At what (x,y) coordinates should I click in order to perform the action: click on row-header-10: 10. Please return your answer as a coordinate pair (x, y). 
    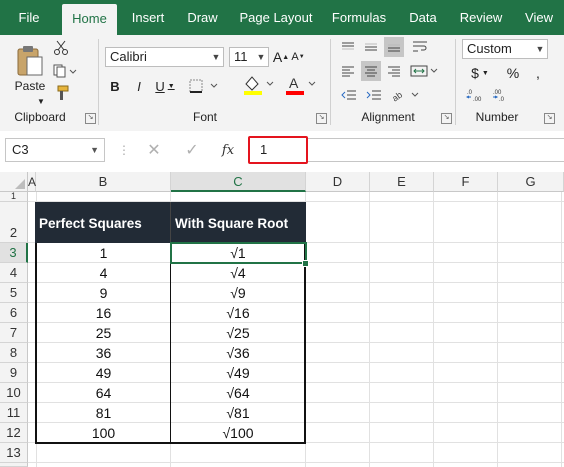
    Looking at the image, I should click on (14, 393).